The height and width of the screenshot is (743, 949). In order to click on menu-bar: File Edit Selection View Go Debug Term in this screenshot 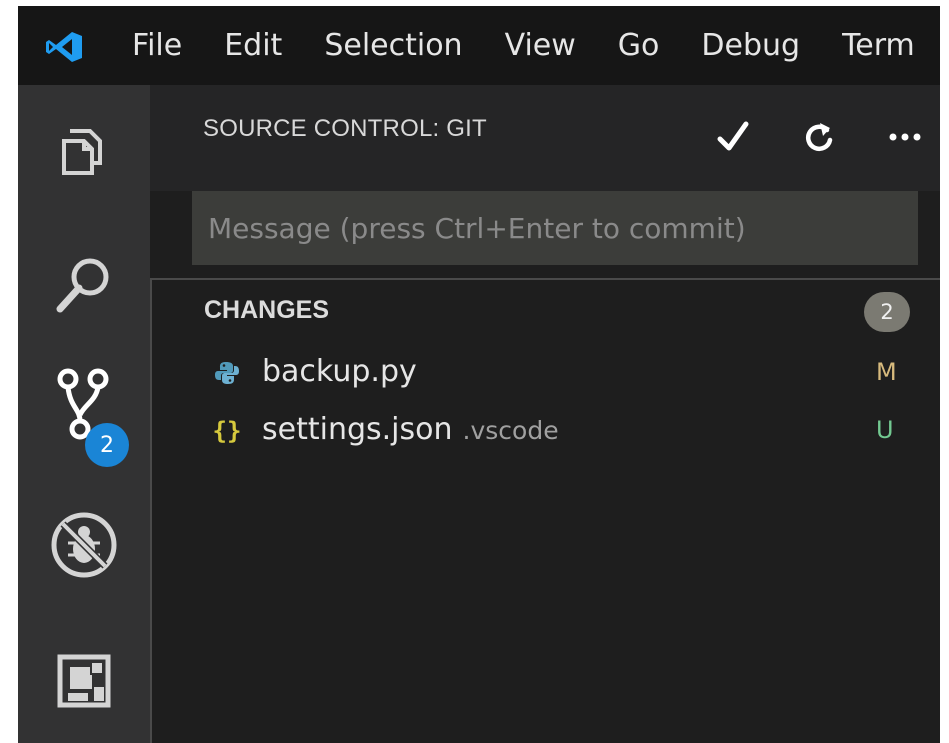, I will do `click(479, 45)`.